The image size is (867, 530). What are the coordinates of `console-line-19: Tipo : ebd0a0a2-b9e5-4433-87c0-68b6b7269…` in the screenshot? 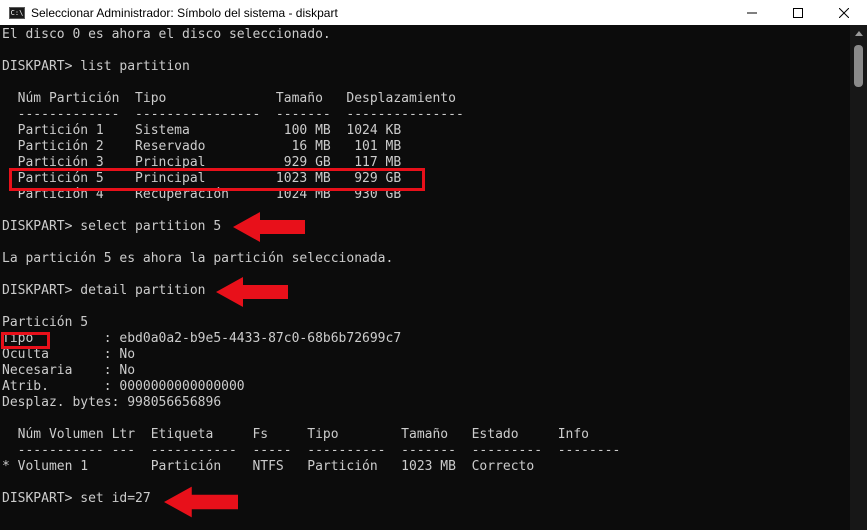 It's located at (202, 338).